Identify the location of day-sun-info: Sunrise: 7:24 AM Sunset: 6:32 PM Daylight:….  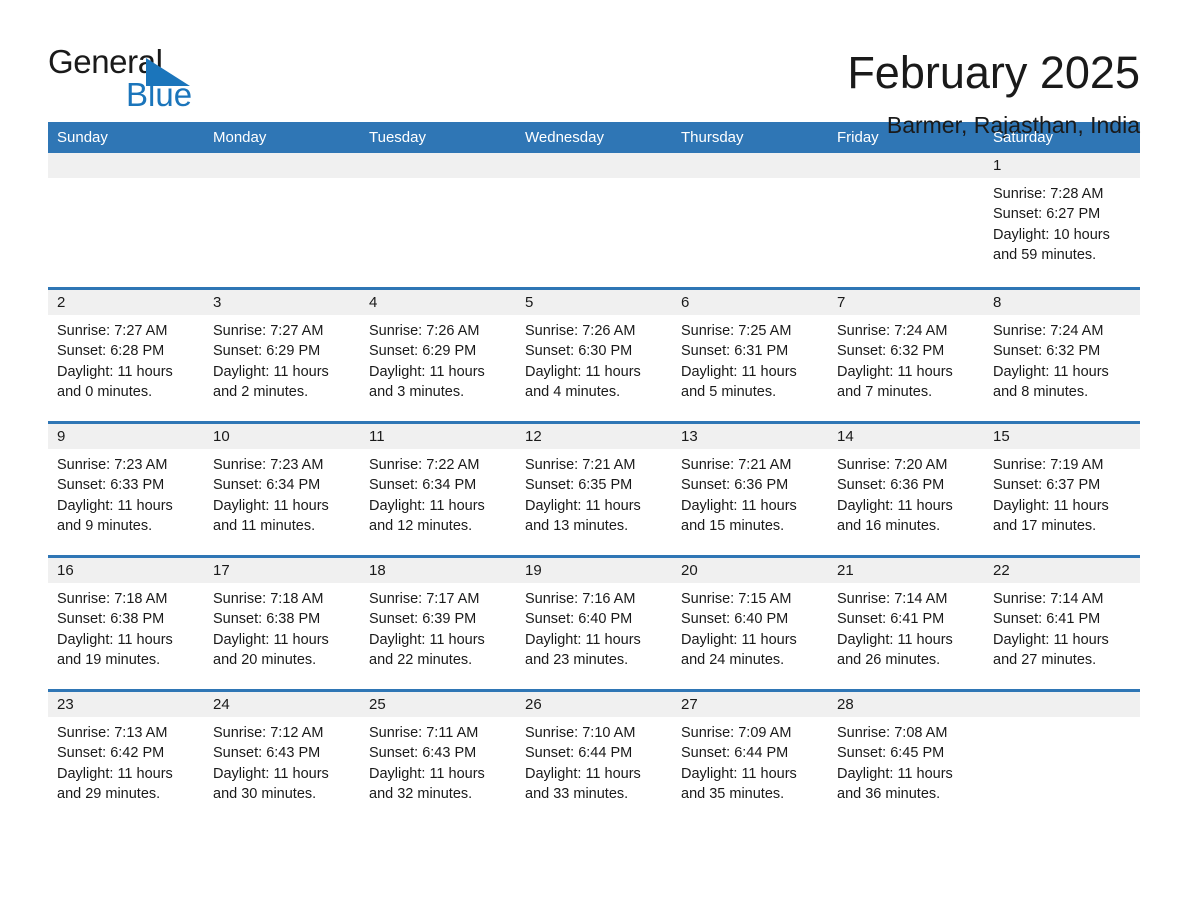
(906, 358).